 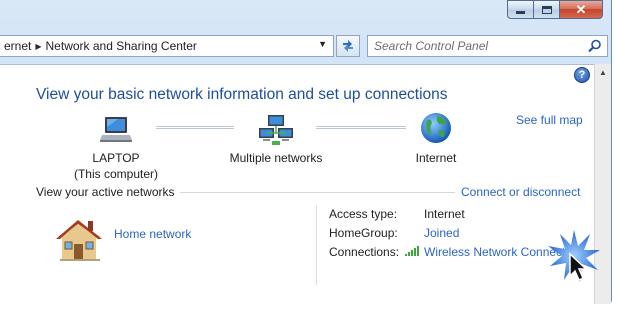 I want to click on multiple-networks-icon, so click(x=276, y=130).